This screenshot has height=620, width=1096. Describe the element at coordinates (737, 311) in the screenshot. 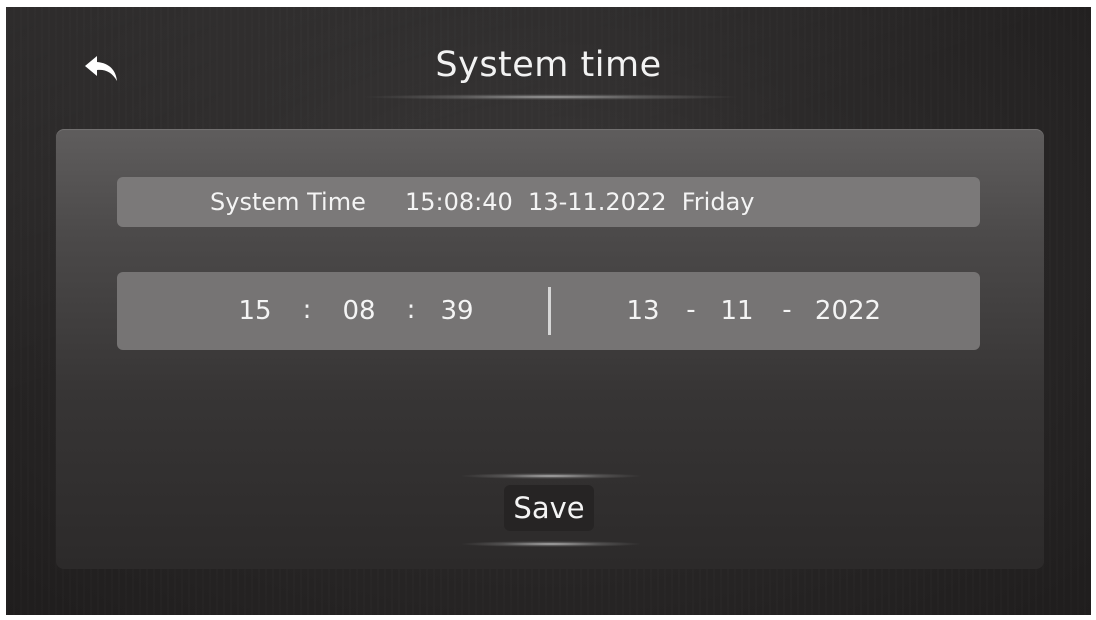

I see `month-field: 11` at that location.